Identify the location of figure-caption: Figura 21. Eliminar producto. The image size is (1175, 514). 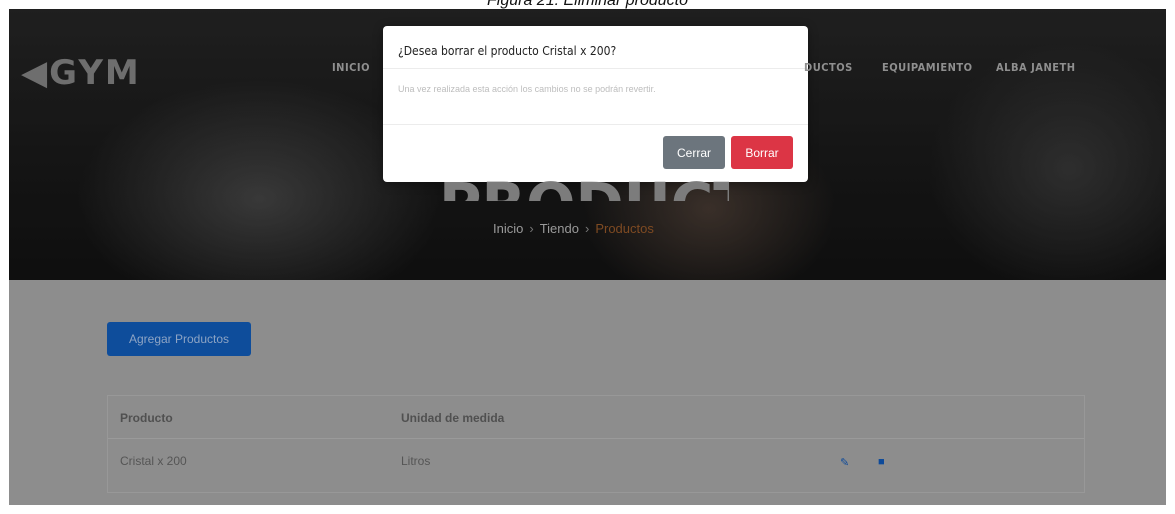
(587, 4).